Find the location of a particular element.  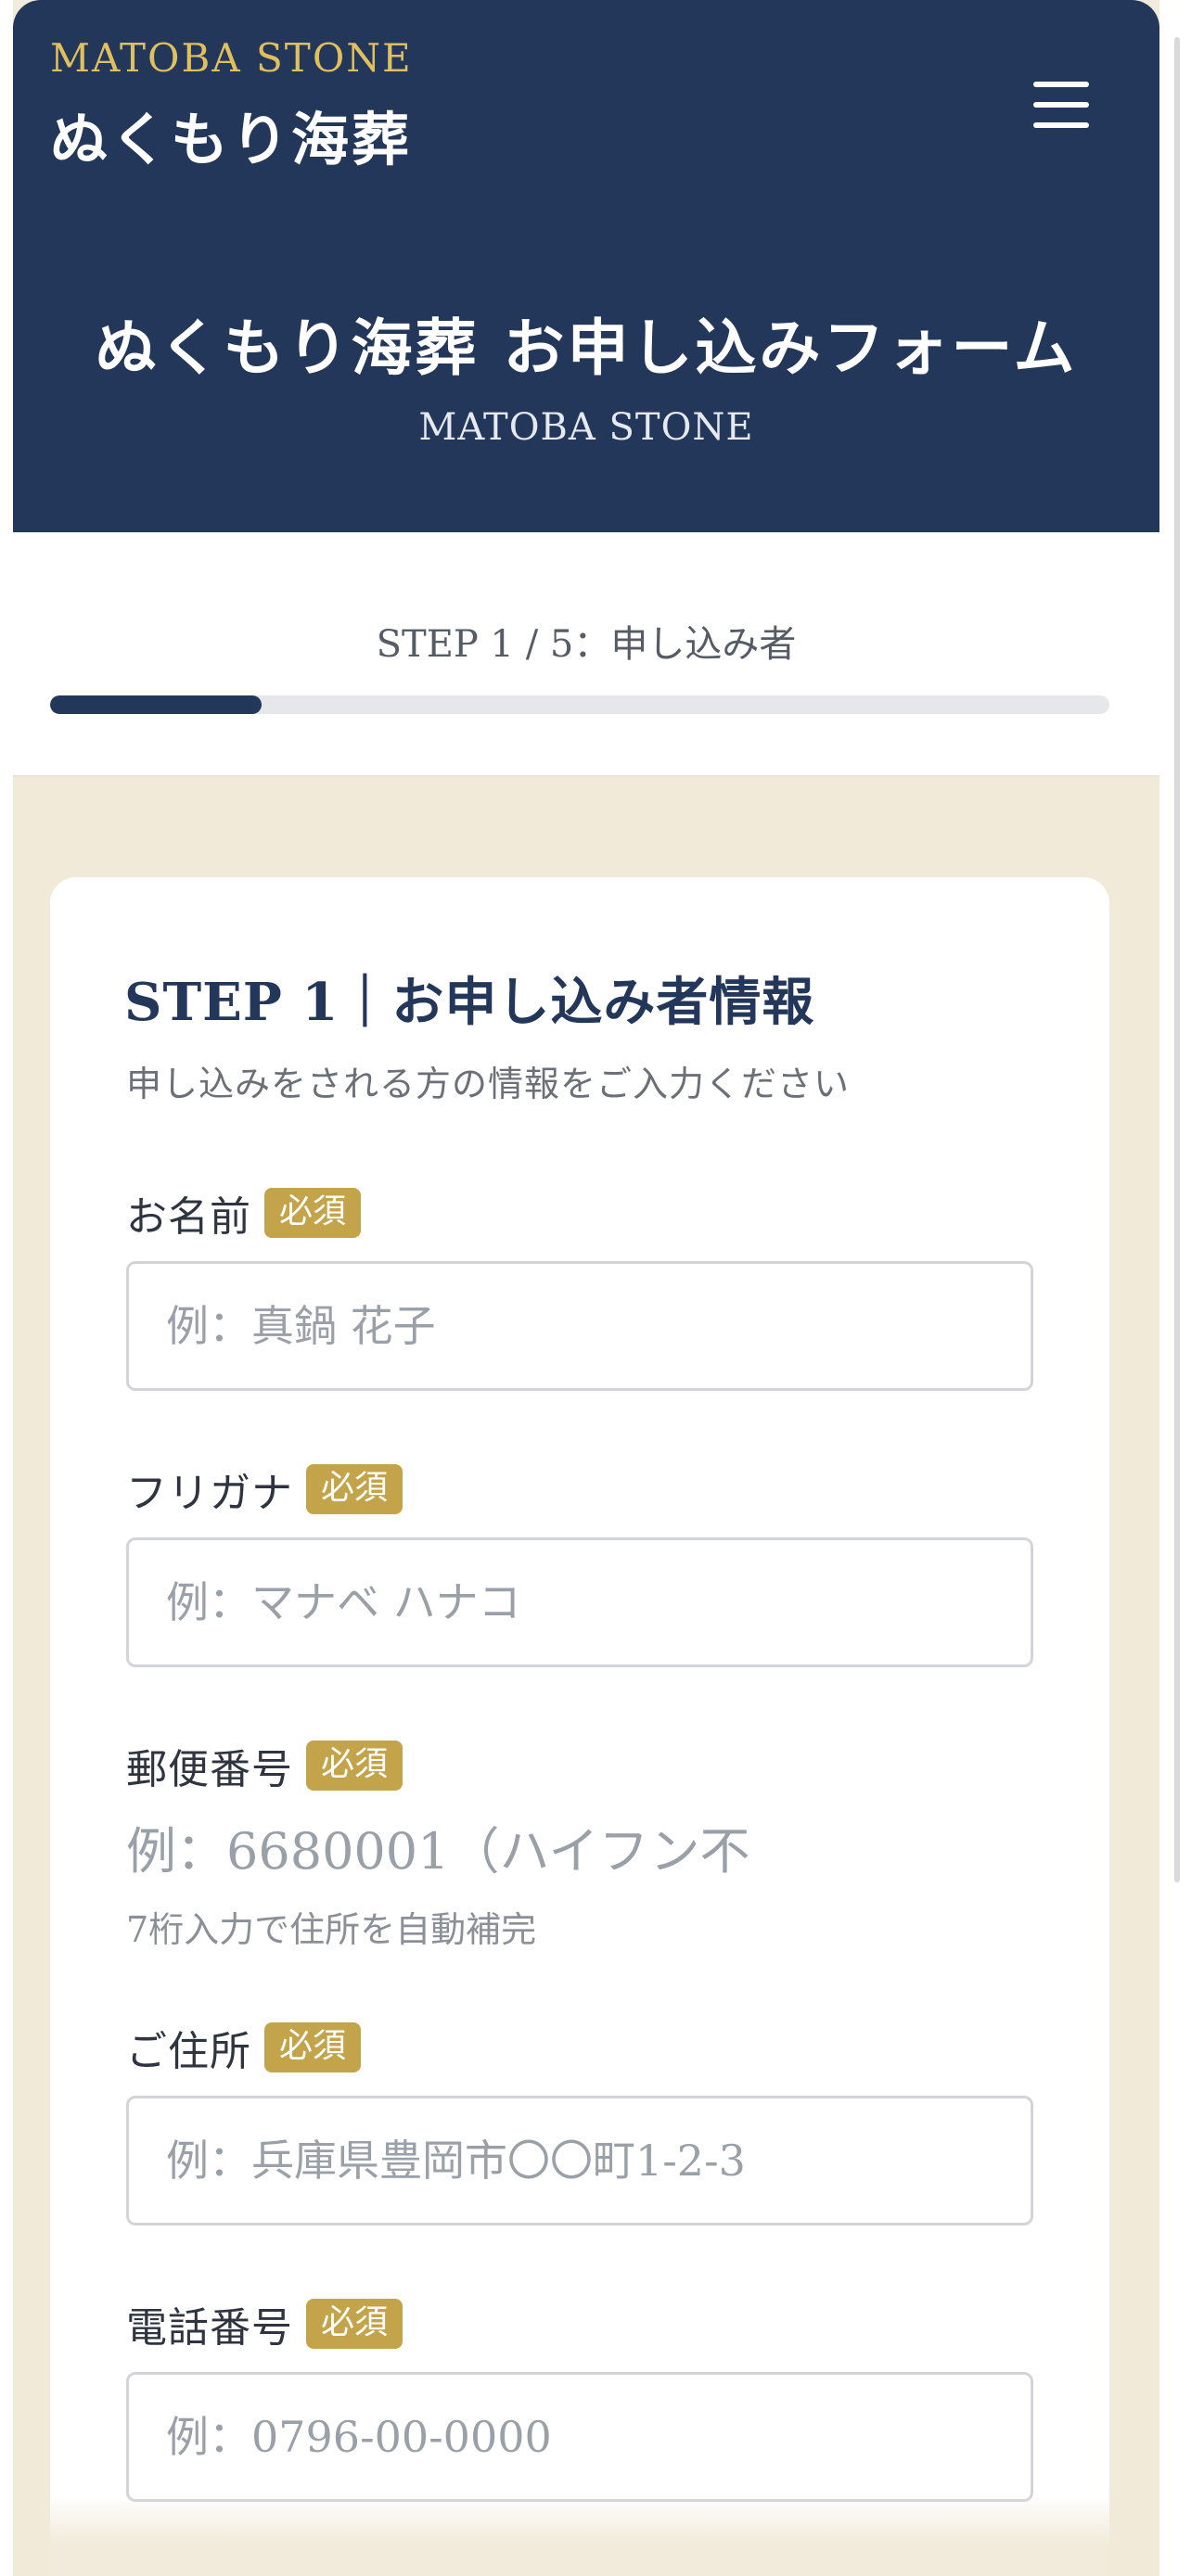

page-subtitle: MATOBA STONE is located at coordinates (586, 427).